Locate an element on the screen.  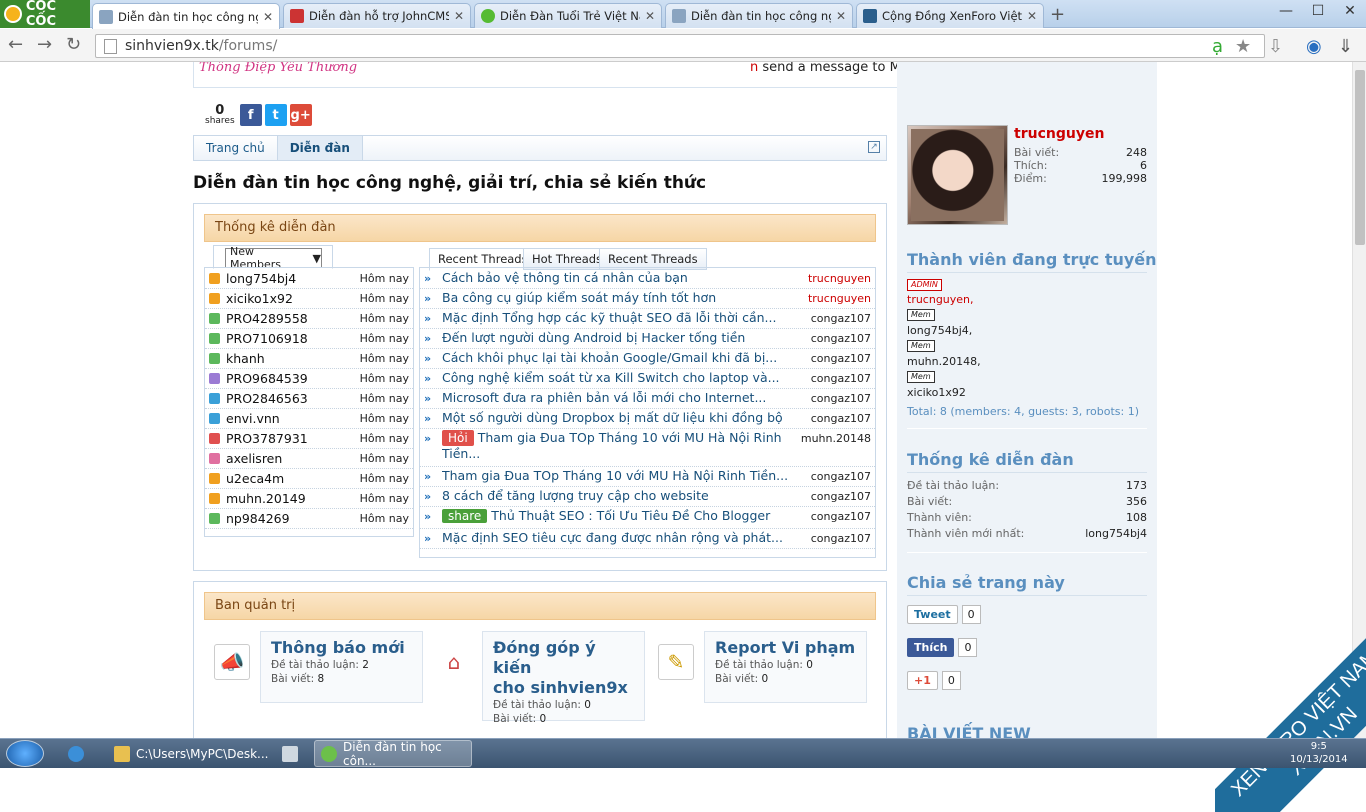
member-row: u2eca4m Hôm nay is located at coordinates (309, 479).